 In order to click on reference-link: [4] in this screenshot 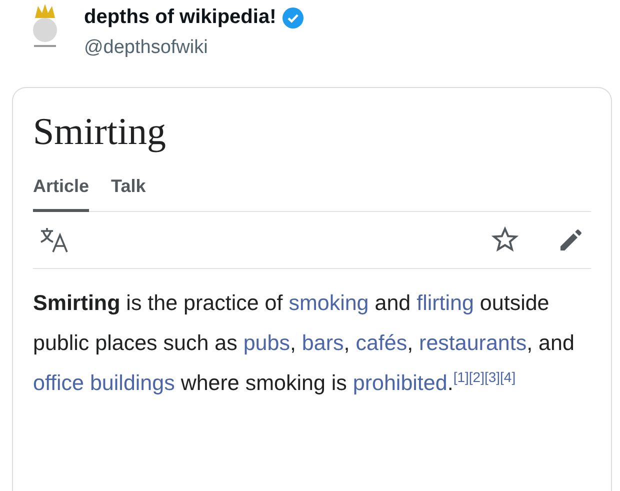, I will do `click(508, 376)`.